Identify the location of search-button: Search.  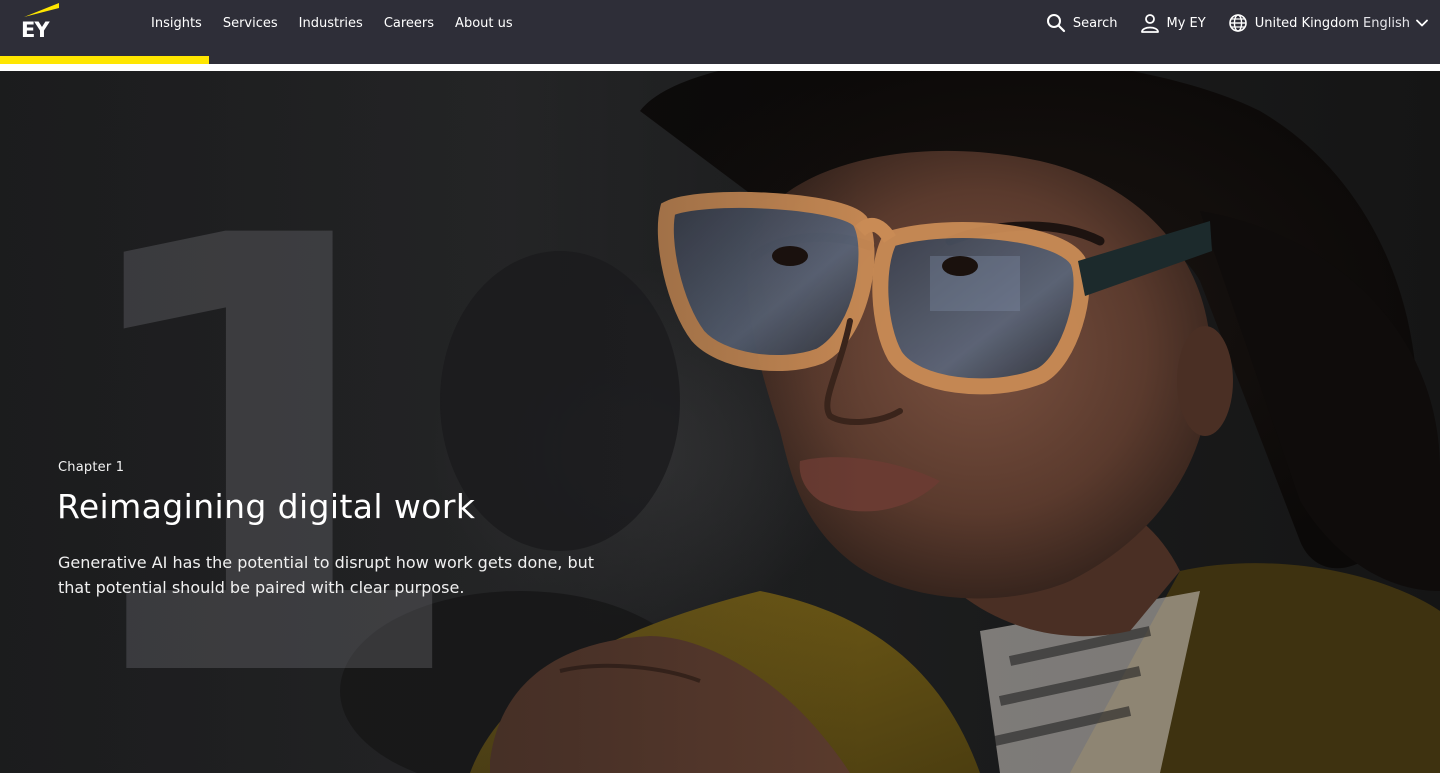
(1082, 23).